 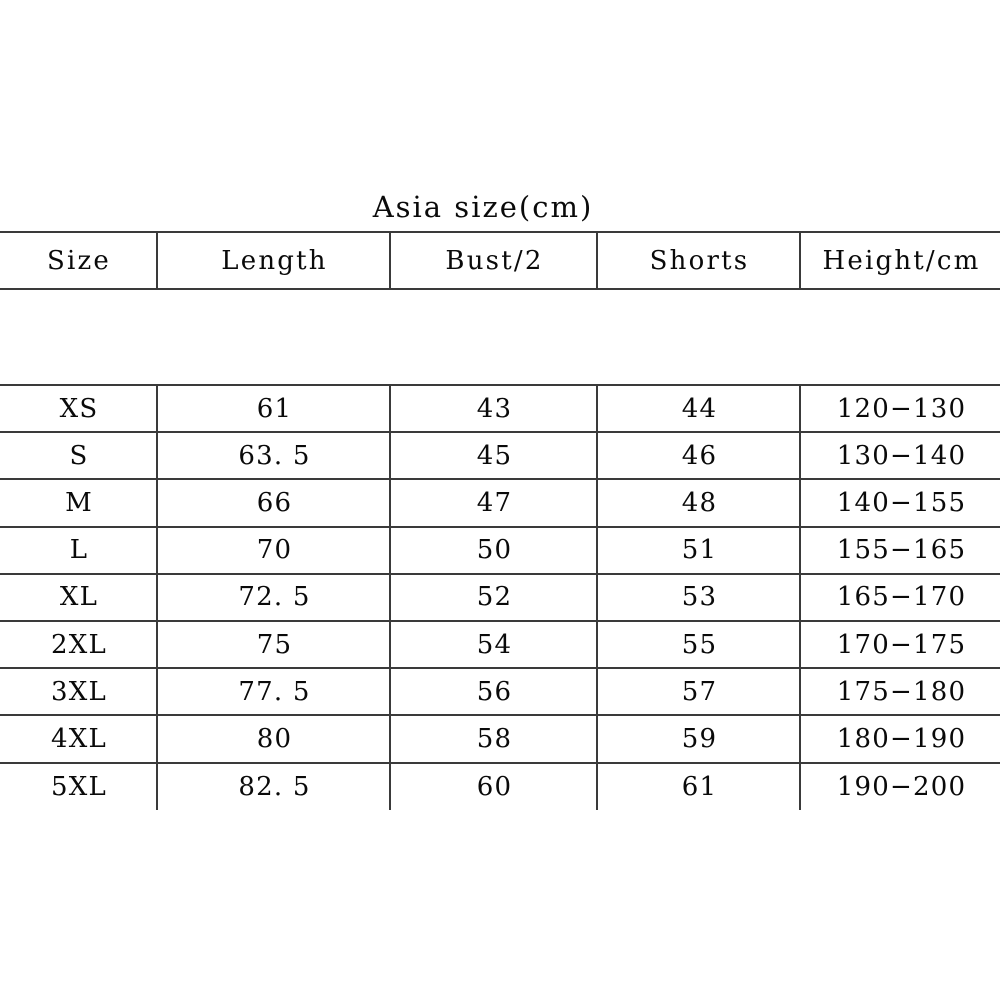 What do you see at coordinates (79, 455) in the screenshot?
I see `cell-size: S` at bounding box center [79, 455].